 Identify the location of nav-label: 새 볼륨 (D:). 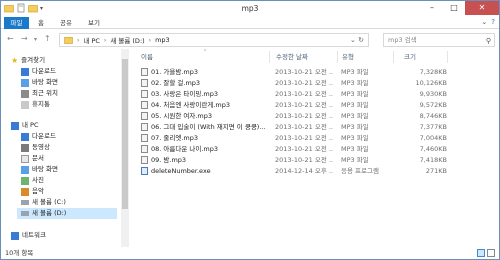
(49, 213).